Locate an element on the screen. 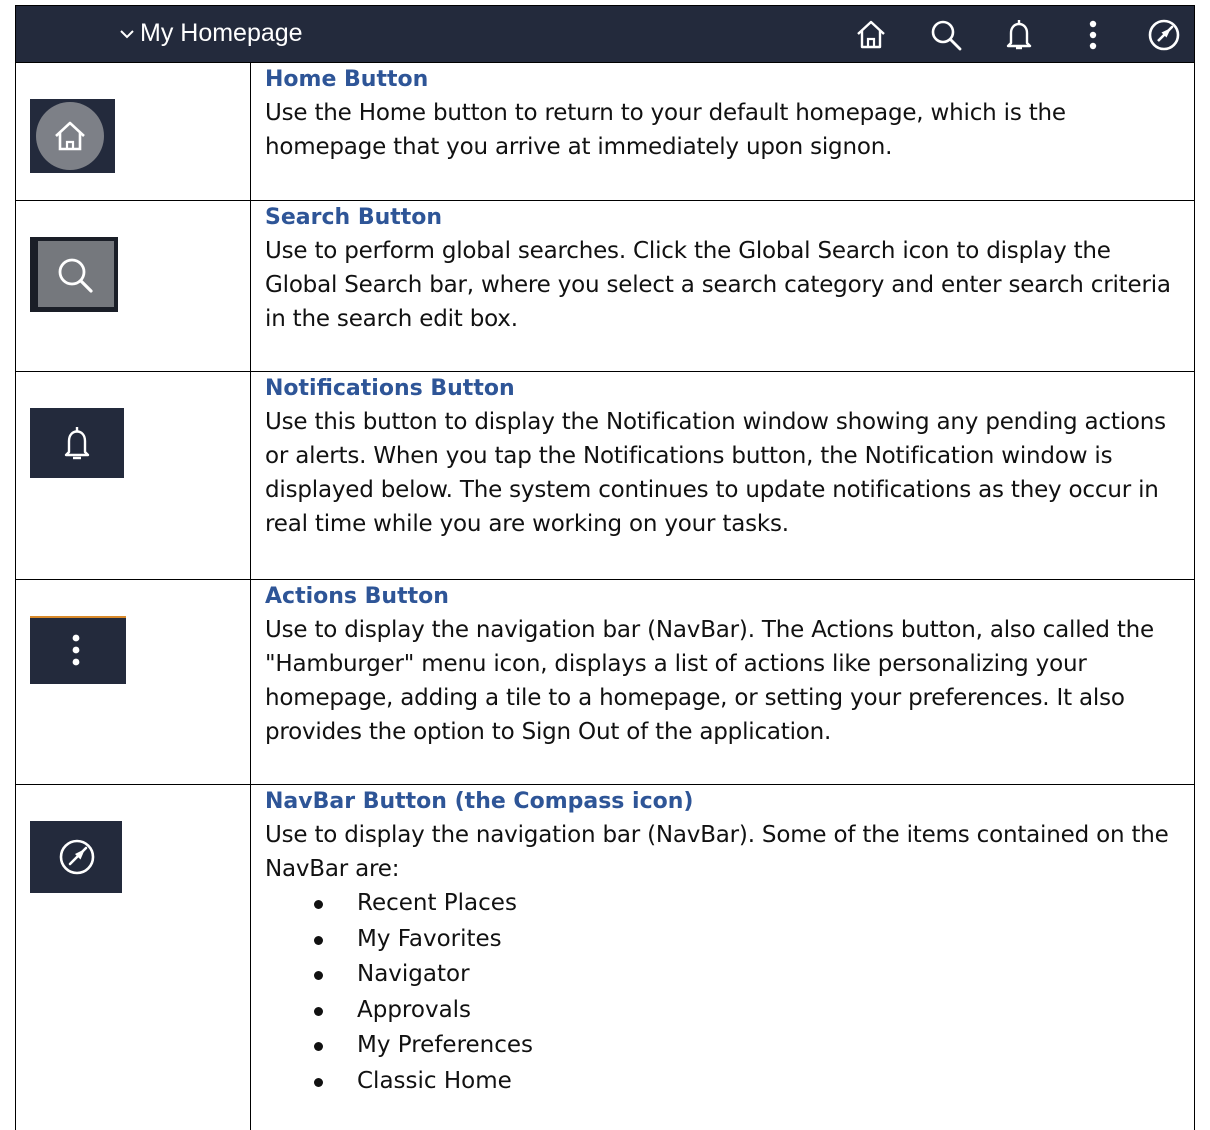 The height and width of the screenshot is (1130, 1210). nav-home-button is located at coordinates (871, 35).